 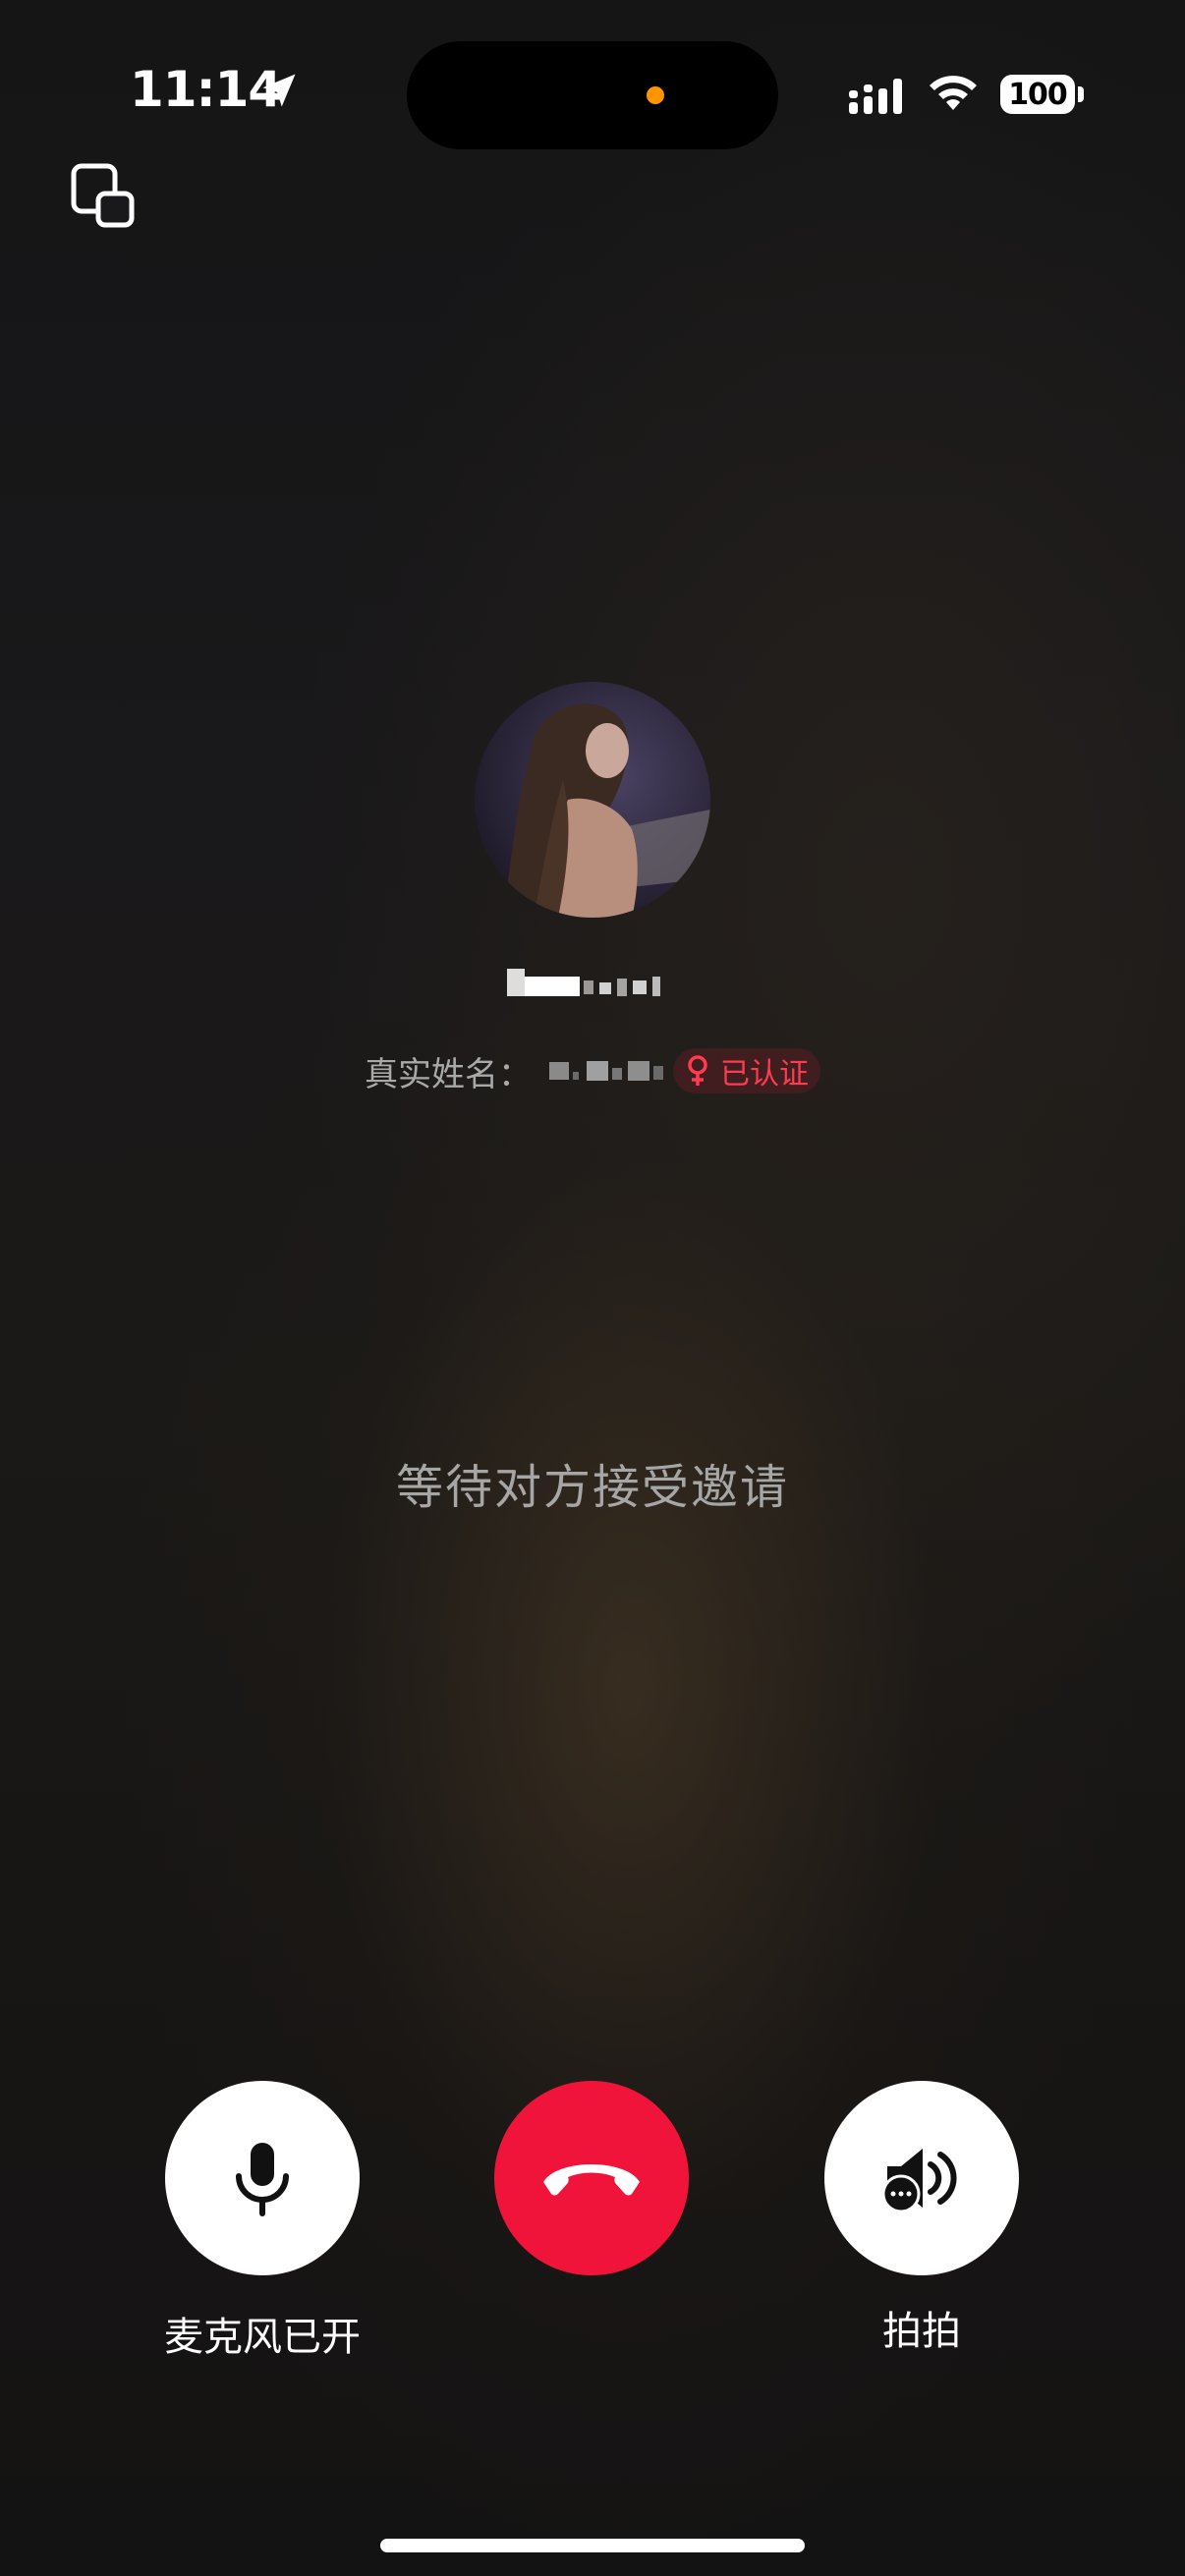 What do you see at coordinates (592, 1487) in the screenshot?
I see `call-status-text: 等待对方接受邀请` at bounding box center [592, 1487].